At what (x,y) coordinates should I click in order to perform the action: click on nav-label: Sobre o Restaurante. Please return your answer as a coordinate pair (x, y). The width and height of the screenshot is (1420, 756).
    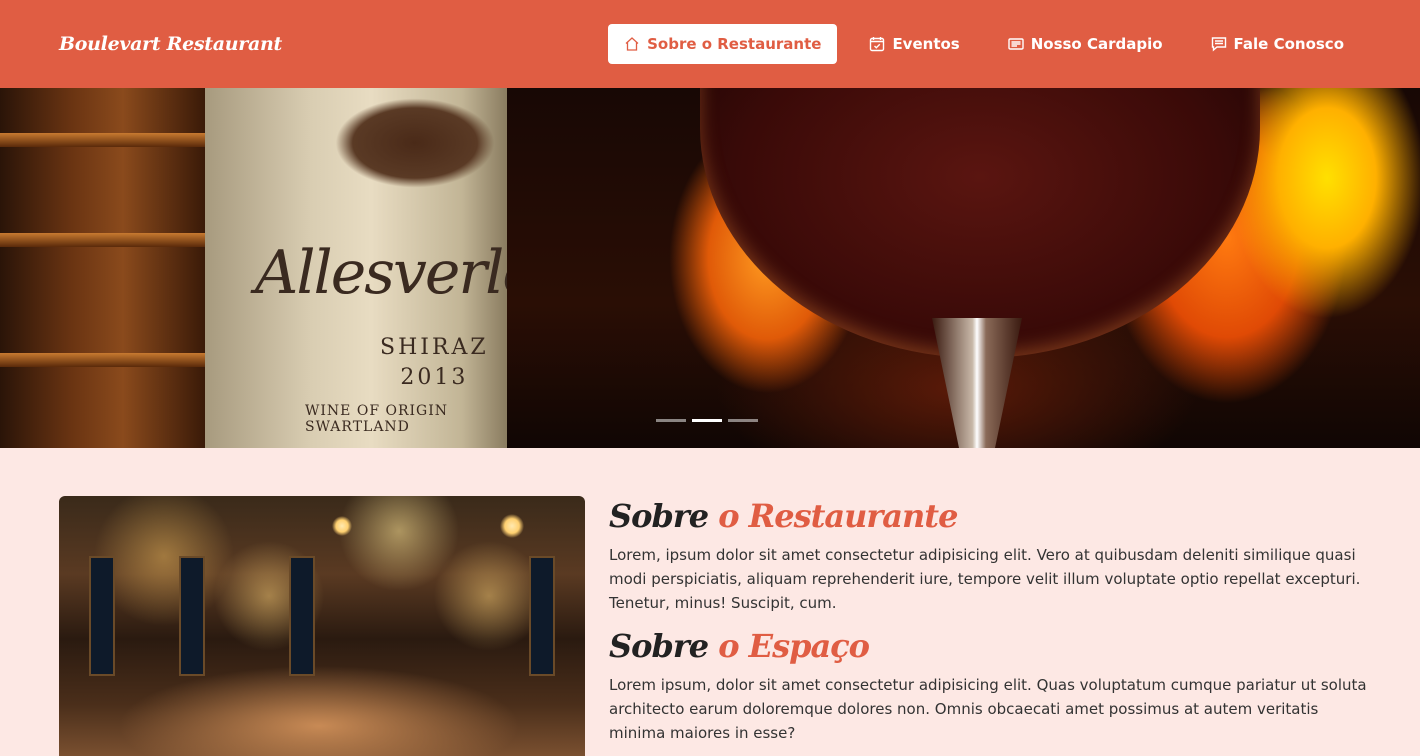
    Looking at the image, I should click on (734, 44).